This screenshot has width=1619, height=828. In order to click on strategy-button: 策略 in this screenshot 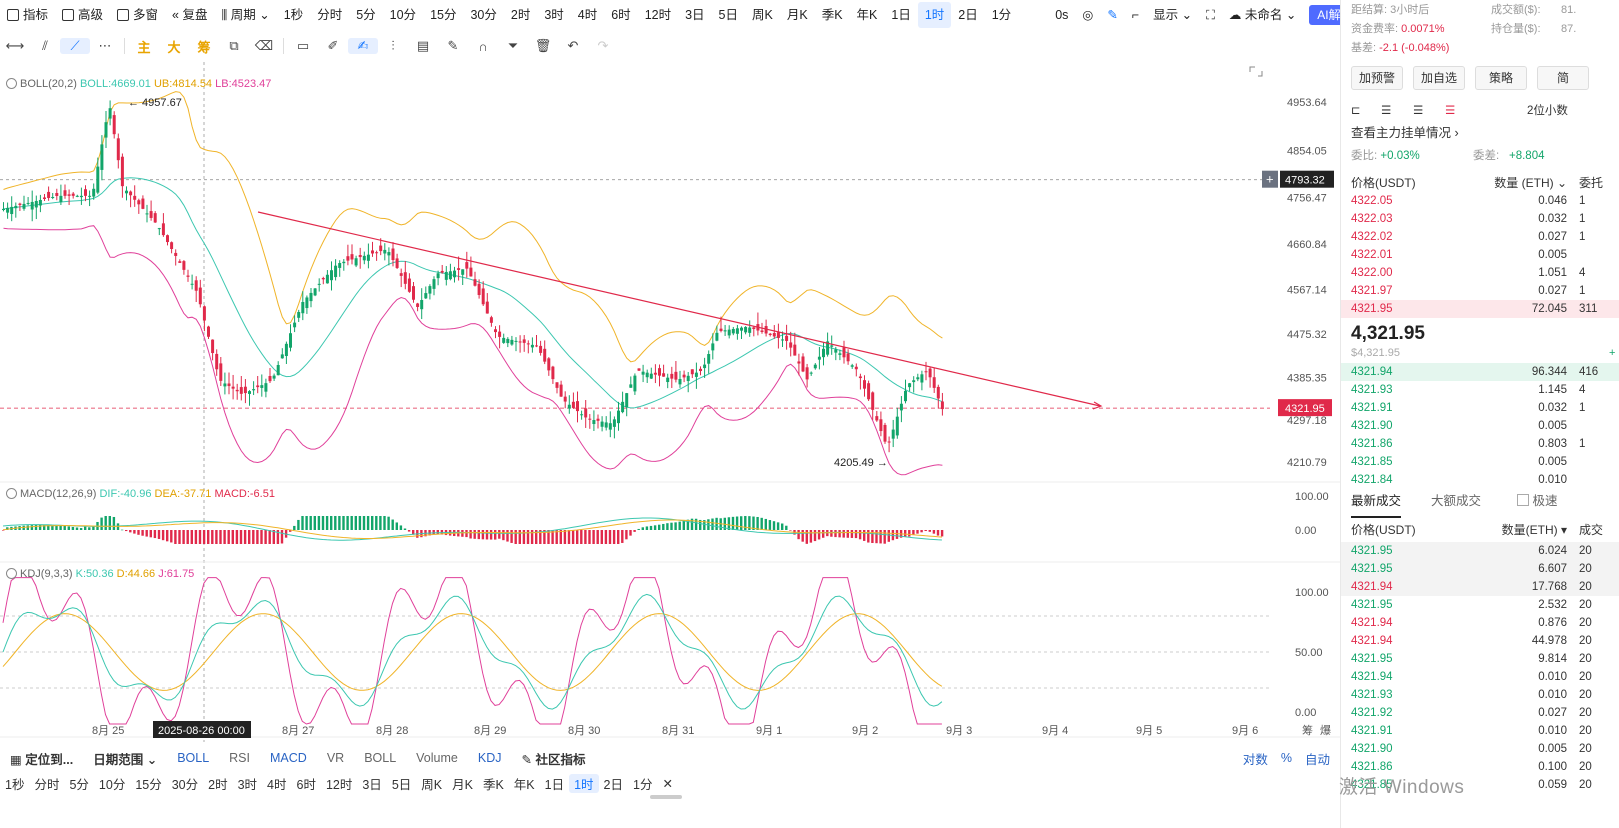, I will do `click(1501, 78)`.